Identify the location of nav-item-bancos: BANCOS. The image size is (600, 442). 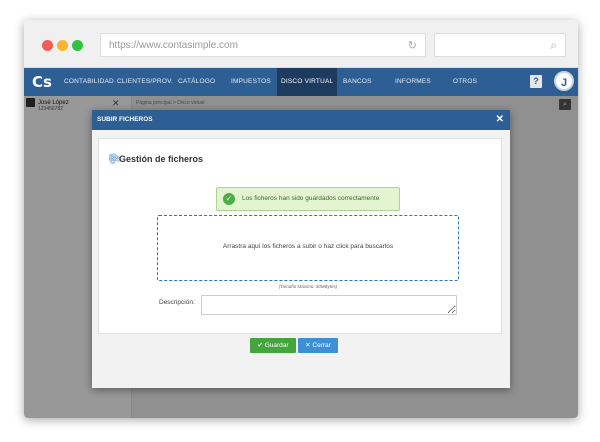
(357, 82).